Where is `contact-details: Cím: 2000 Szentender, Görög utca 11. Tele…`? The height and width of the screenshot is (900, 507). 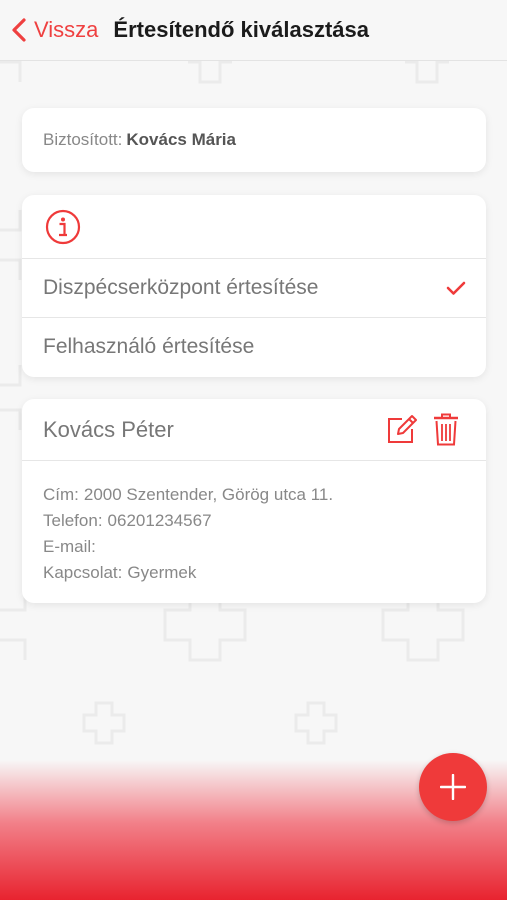
contact-details: Cím: 2000 Szentender, Görög utca 11. Tele… is located at coordinates (254, 523).